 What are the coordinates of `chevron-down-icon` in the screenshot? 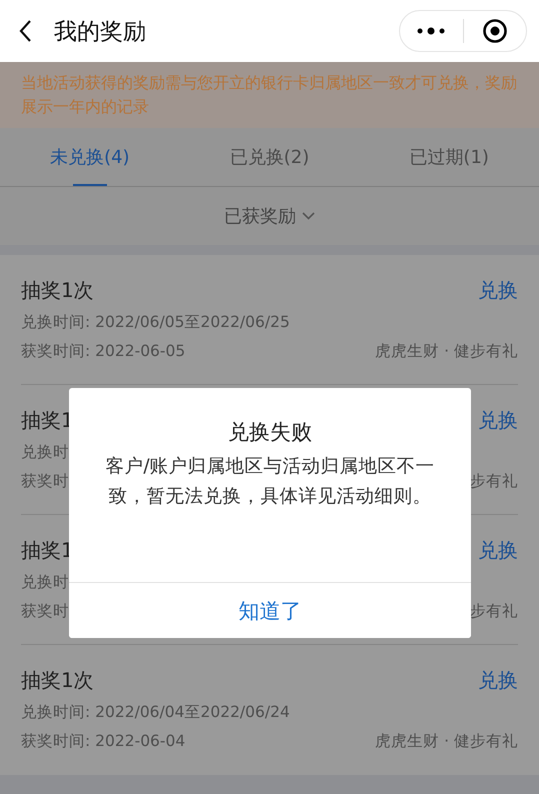 It's located at (308, 216).